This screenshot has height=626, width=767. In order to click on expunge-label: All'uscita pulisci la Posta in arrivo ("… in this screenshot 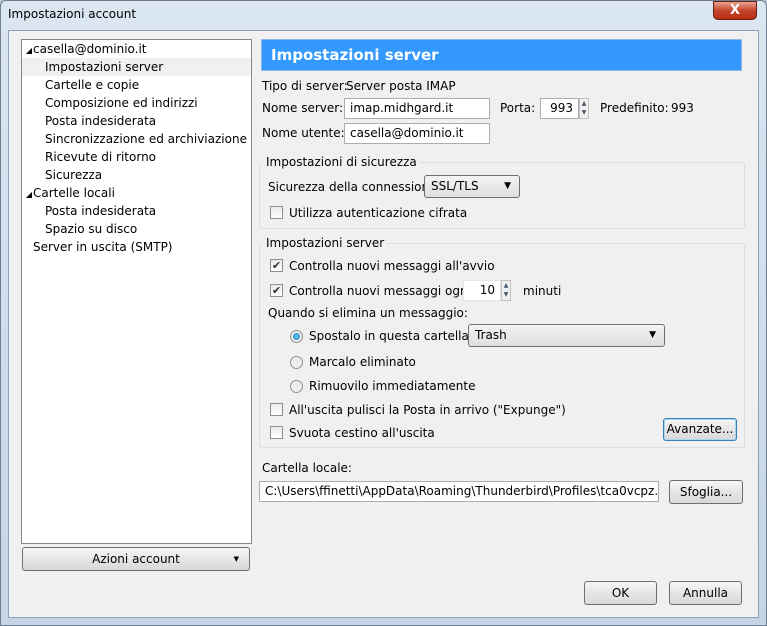, I will do `click(427, 410)`.